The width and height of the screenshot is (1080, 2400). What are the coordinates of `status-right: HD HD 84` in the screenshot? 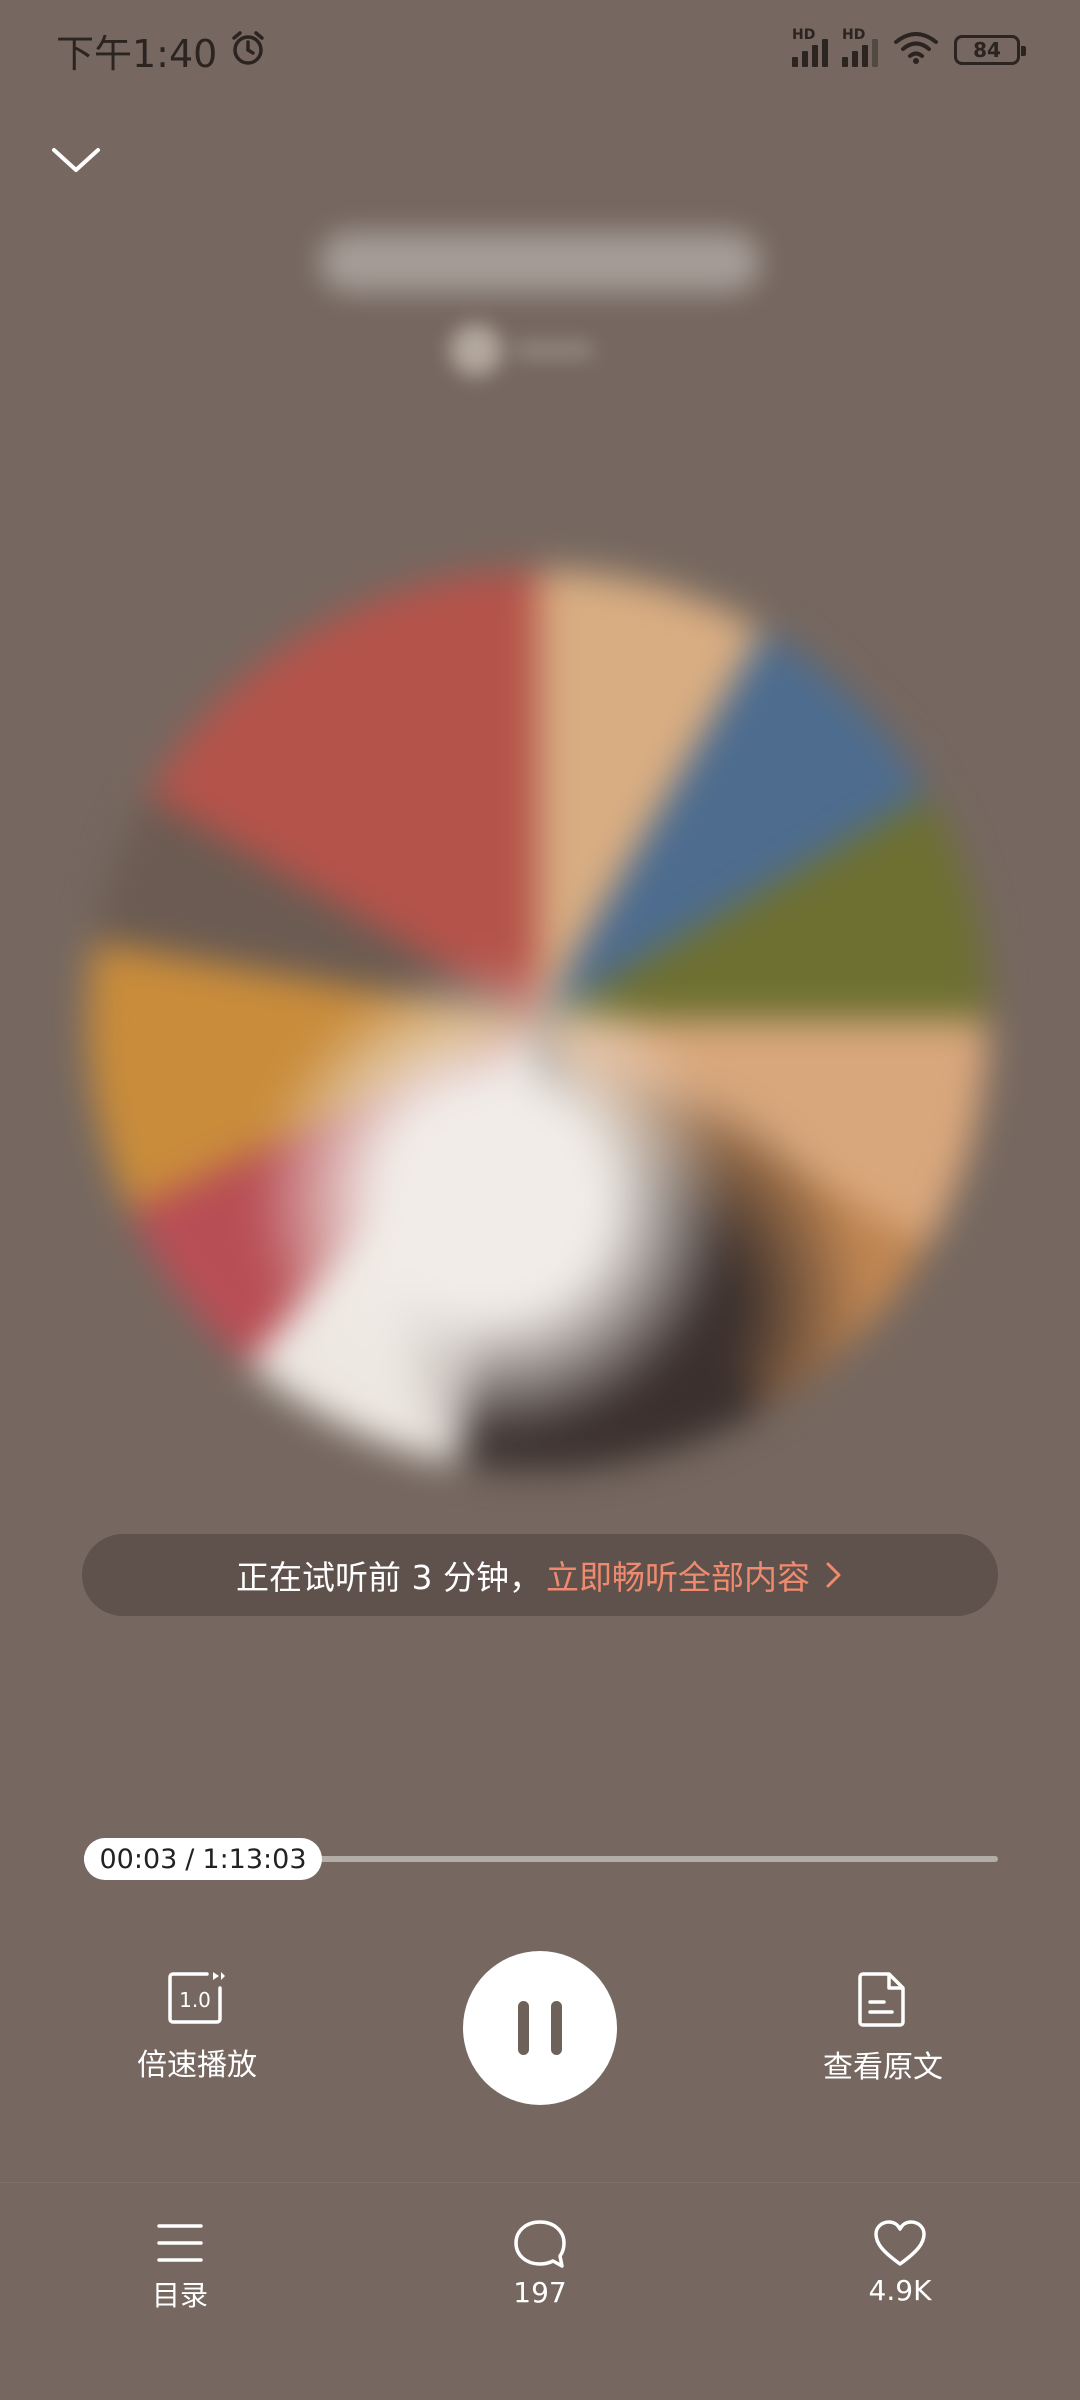 It's located at (909, 48).